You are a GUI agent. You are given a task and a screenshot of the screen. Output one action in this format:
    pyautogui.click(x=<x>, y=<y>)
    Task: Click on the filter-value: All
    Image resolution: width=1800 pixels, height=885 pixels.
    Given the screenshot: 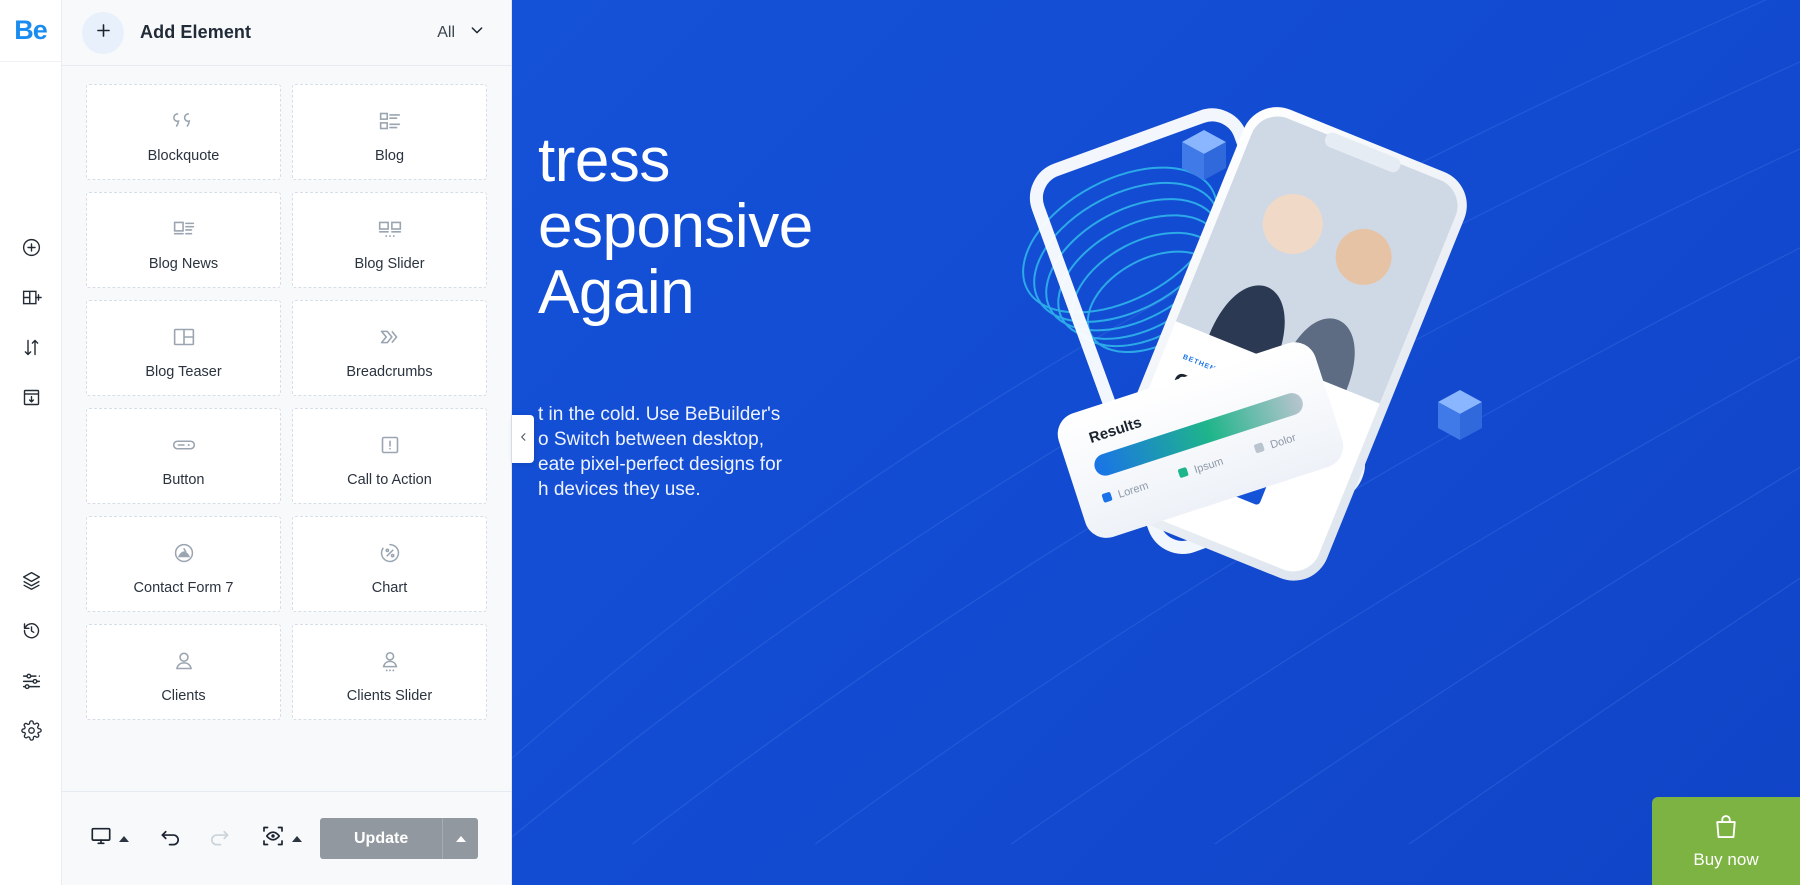 What is the action you would take?
    pyautogui.click(x=446, y=32)
    